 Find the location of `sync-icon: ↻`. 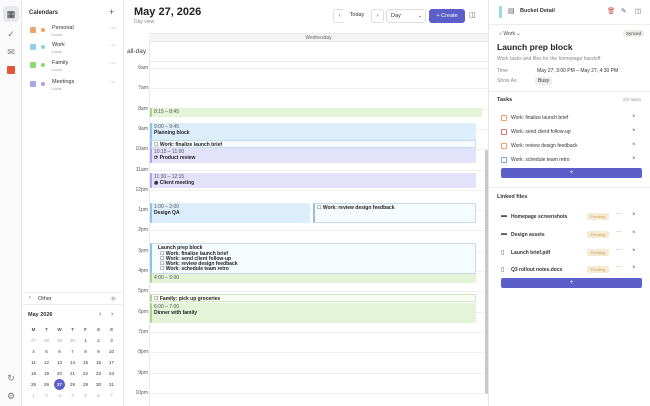

sync-icon: ↻ is located at coordinates (11, 378).